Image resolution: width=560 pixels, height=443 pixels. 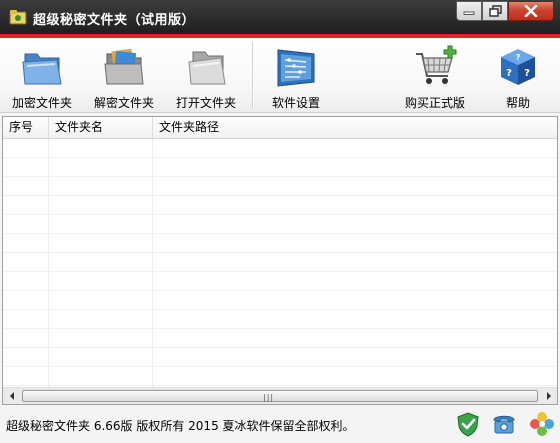 I want to click on toolbar-label: 购买正式版, so click(x=434, y=103).